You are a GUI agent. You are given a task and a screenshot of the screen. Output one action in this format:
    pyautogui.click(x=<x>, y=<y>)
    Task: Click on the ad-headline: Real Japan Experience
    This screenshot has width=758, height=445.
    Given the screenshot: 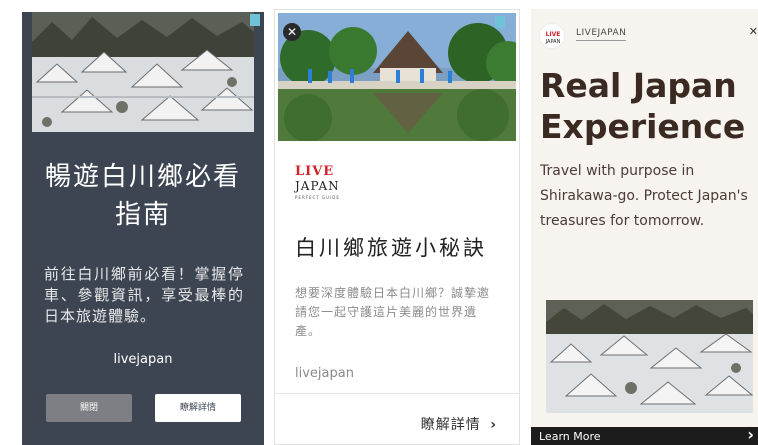 What is the action you would take?
    pyautogui.click(x=643, y=106)
    